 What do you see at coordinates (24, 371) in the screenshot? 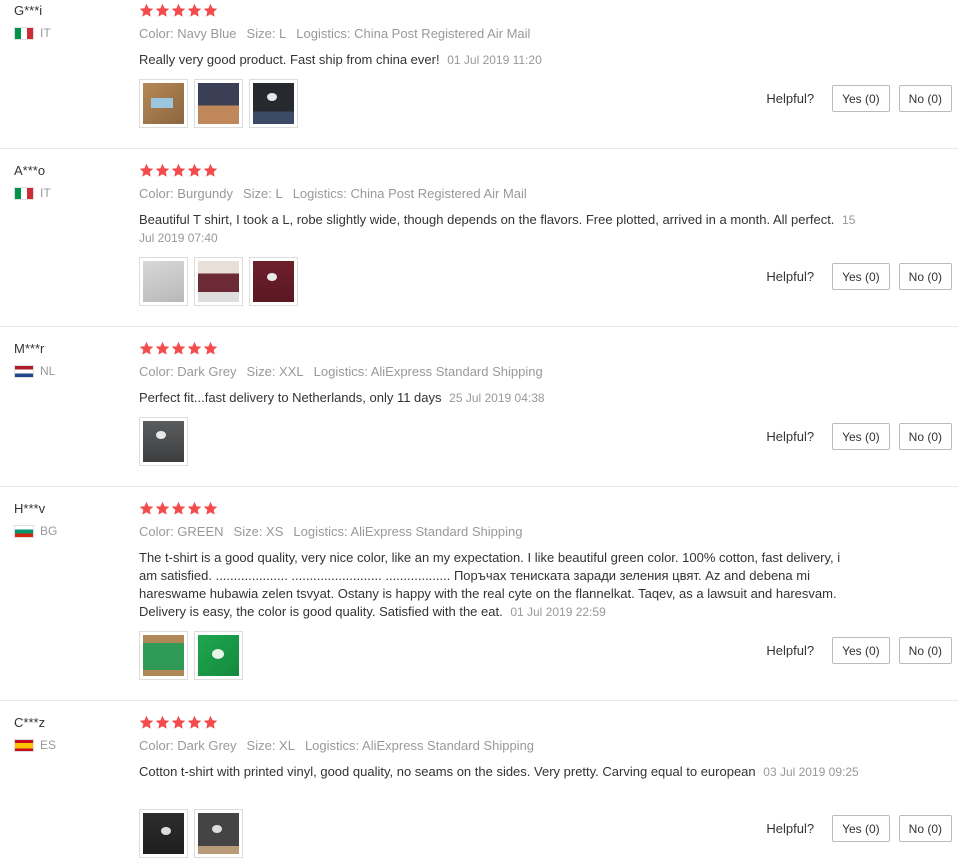
I see `netherlands-flag-icon` at bounding box center [24, 371].